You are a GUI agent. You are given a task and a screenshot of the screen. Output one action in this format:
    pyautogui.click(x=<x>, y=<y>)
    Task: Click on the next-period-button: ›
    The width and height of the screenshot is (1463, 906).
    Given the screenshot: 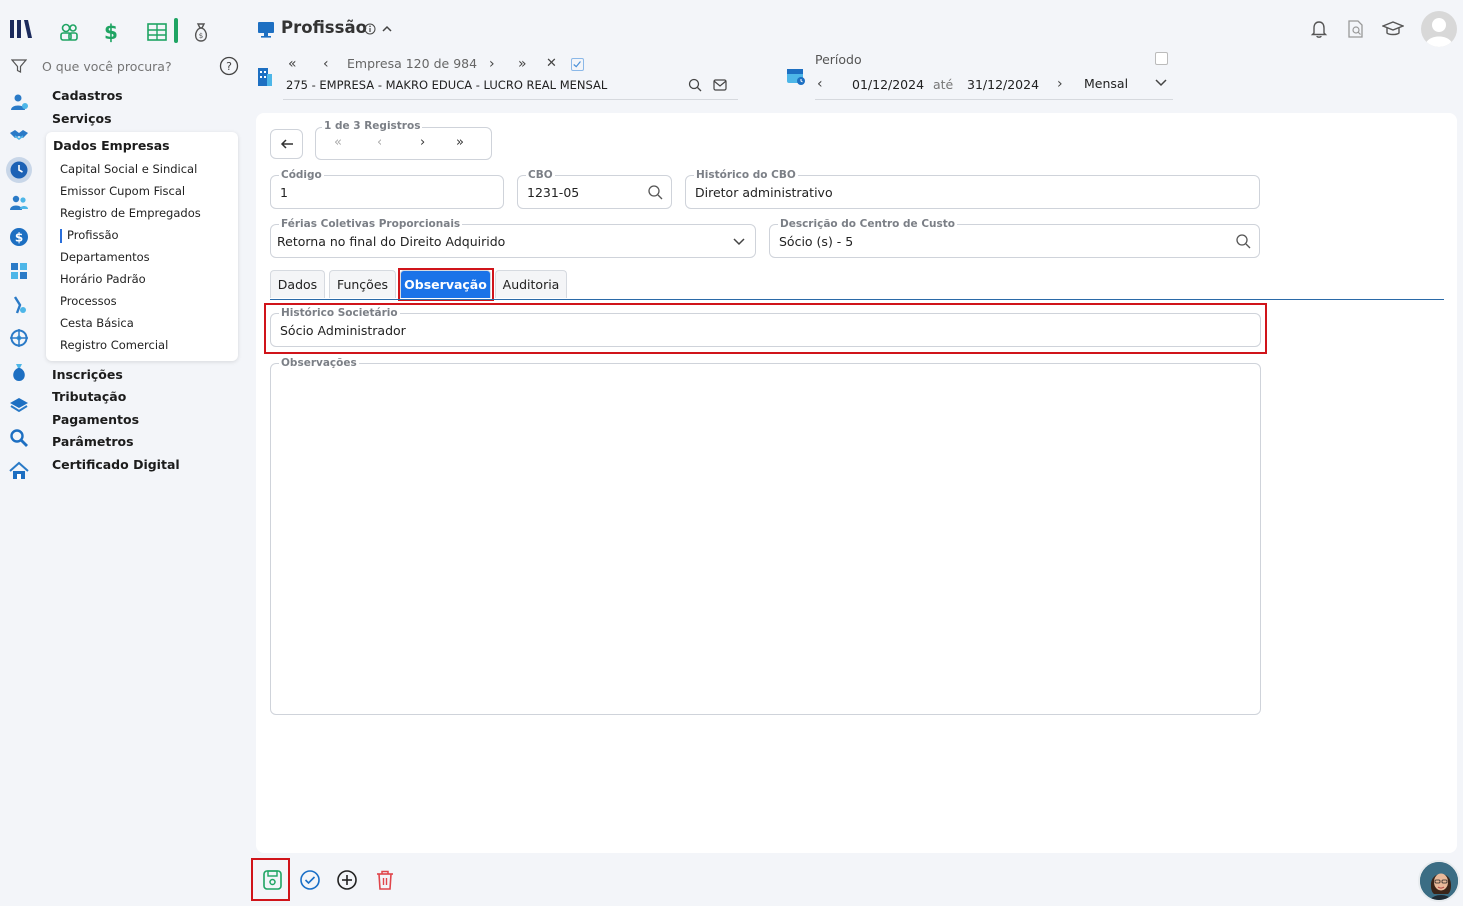 What is the action you would take?
    pyautogui.click(x=1060, y=84)
    